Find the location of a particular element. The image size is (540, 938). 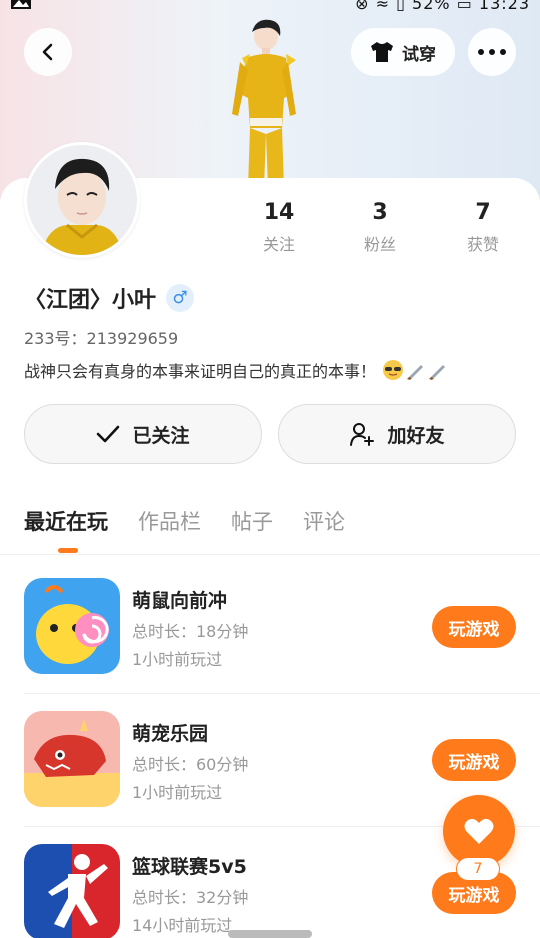

game-title: 萌宠乐园 is located at coordinates (170, 734).